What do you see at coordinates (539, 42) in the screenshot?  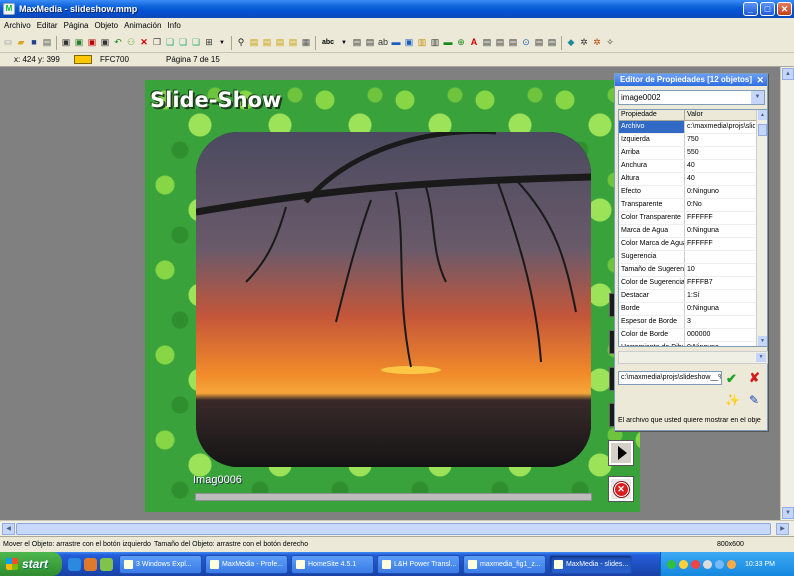 I see `properties-icon: ▤` at bounding box center [539, 42].